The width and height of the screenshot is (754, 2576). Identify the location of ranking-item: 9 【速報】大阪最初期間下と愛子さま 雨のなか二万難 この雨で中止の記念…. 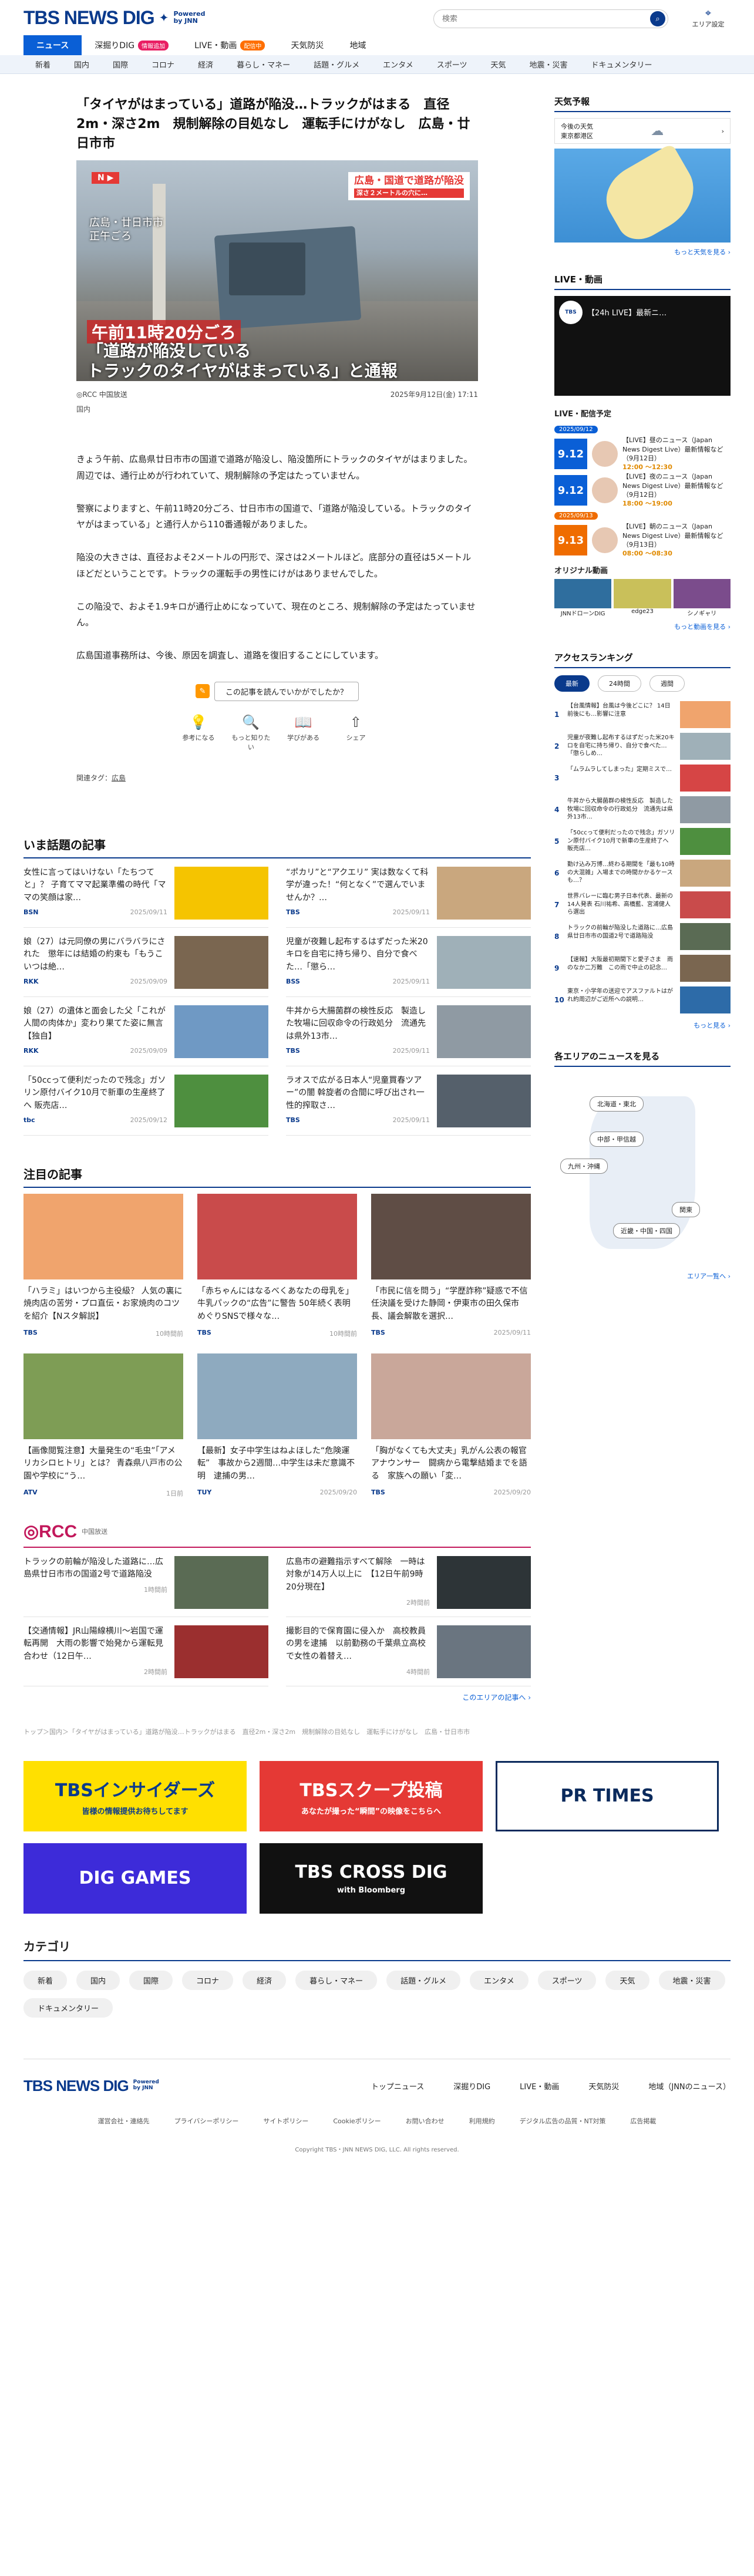
(642, 968).